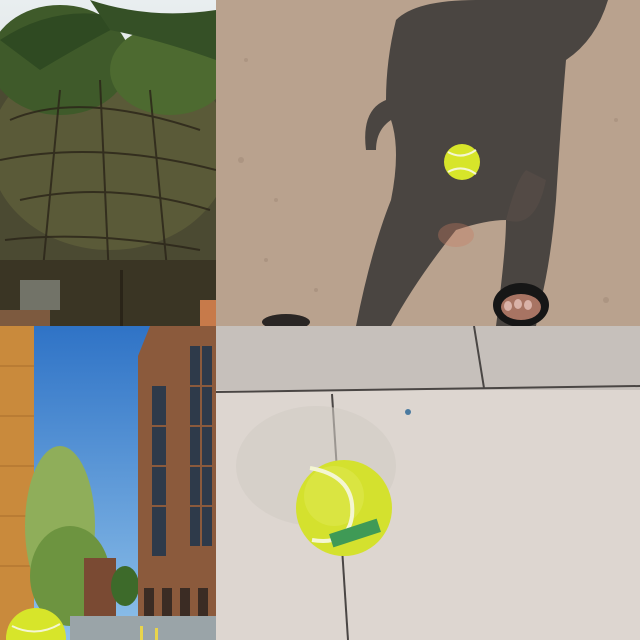 Image resolution: width=640 pixels, height=640 pixels. I want to click on tennis-ball-large, so click(344, 508).